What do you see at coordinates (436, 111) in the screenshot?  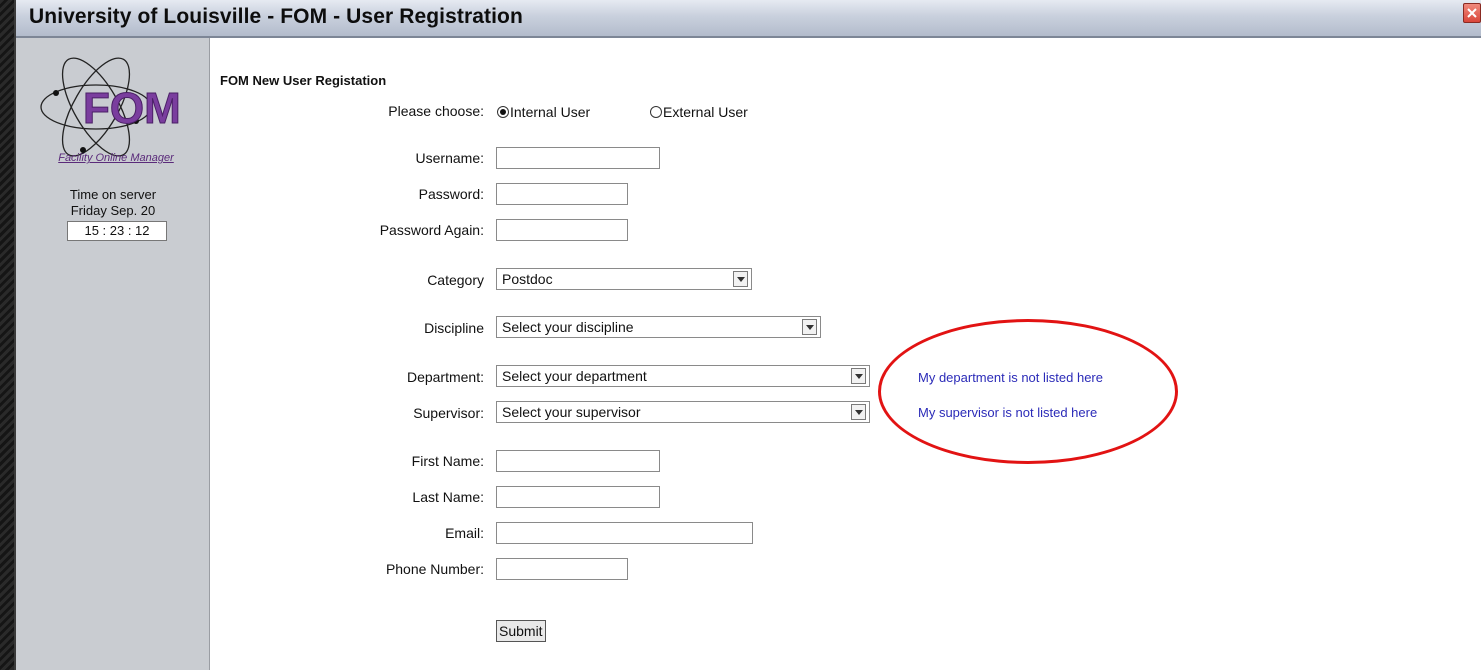 I see `choose-label: Please choose:` at bounding box center [436, 111].